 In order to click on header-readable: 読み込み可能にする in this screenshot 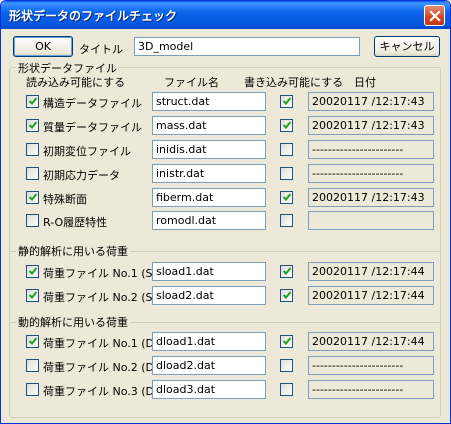, I will do `click(76, 82)`.